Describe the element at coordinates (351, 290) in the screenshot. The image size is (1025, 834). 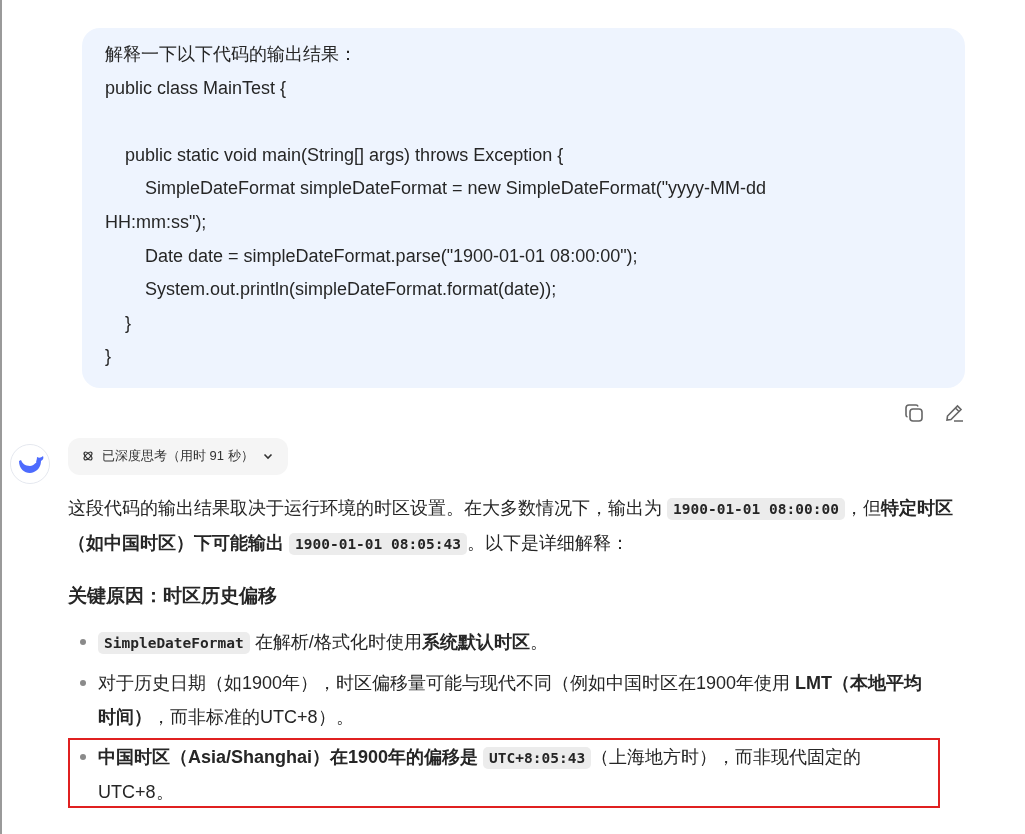
I see `message-line: System.out.println(simpleDateFormat.format(date));` at that location.